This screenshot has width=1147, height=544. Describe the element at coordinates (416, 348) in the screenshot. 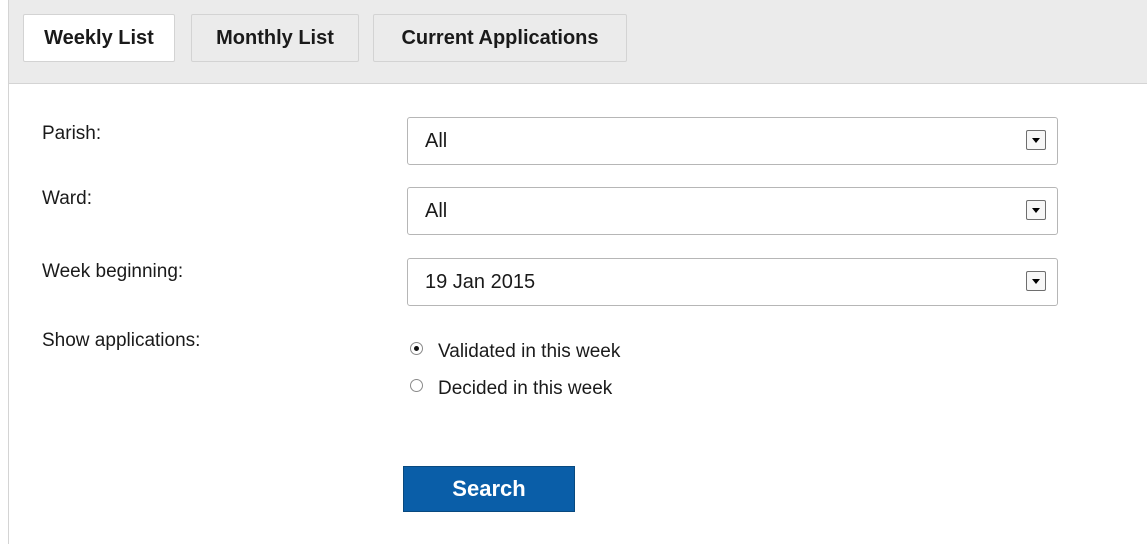

I see `validated-radio` at that location.